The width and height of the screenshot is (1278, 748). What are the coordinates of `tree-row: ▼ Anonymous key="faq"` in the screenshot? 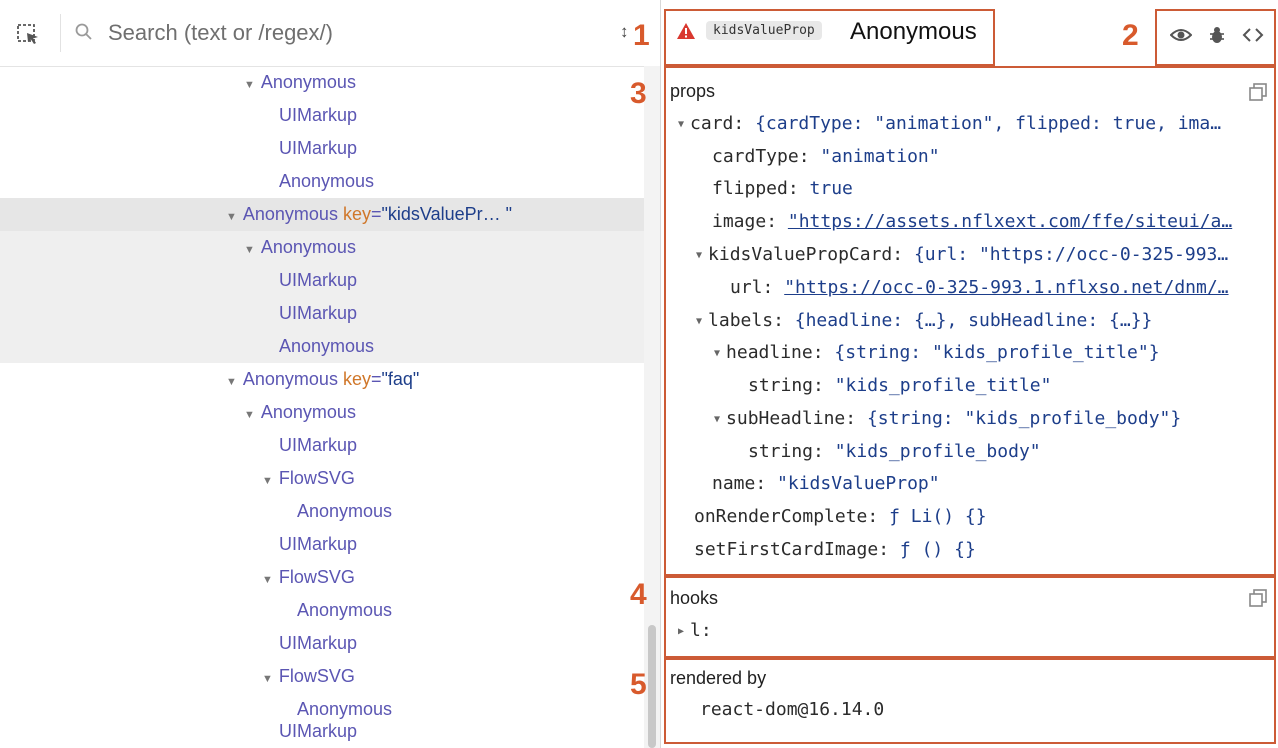 It's located at (322, 379).